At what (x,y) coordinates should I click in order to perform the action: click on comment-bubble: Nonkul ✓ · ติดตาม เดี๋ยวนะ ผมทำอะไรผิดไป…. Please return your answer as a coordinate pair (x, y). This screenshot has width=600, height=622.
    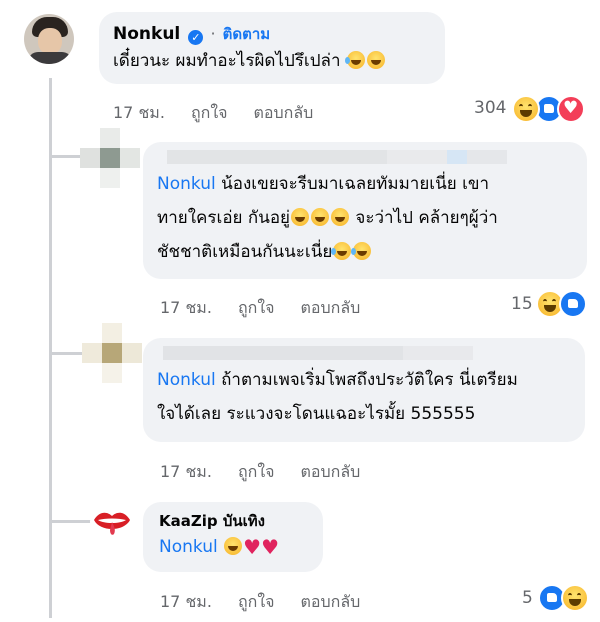
    Looking at the image, I should click on (272, 48).